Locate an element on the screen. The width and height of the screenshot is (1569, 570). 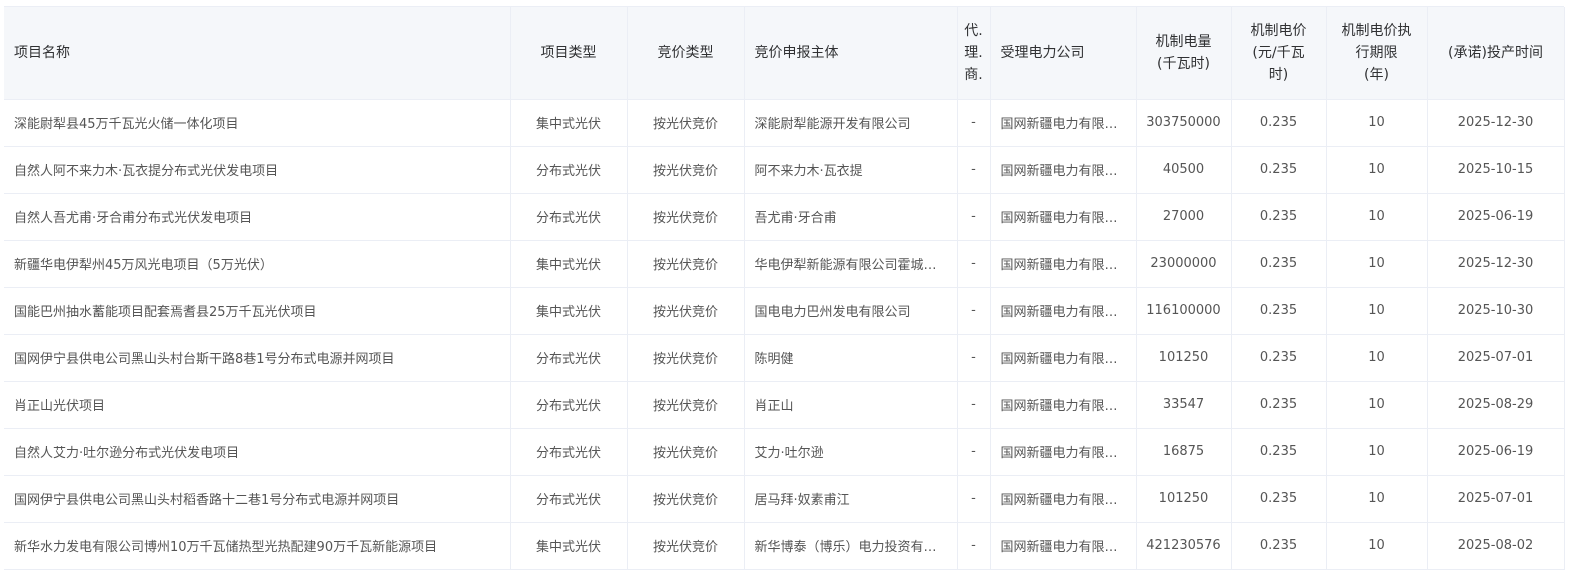
header-volume-line-1: 机制电量 is located at coordinates (1183, 41).